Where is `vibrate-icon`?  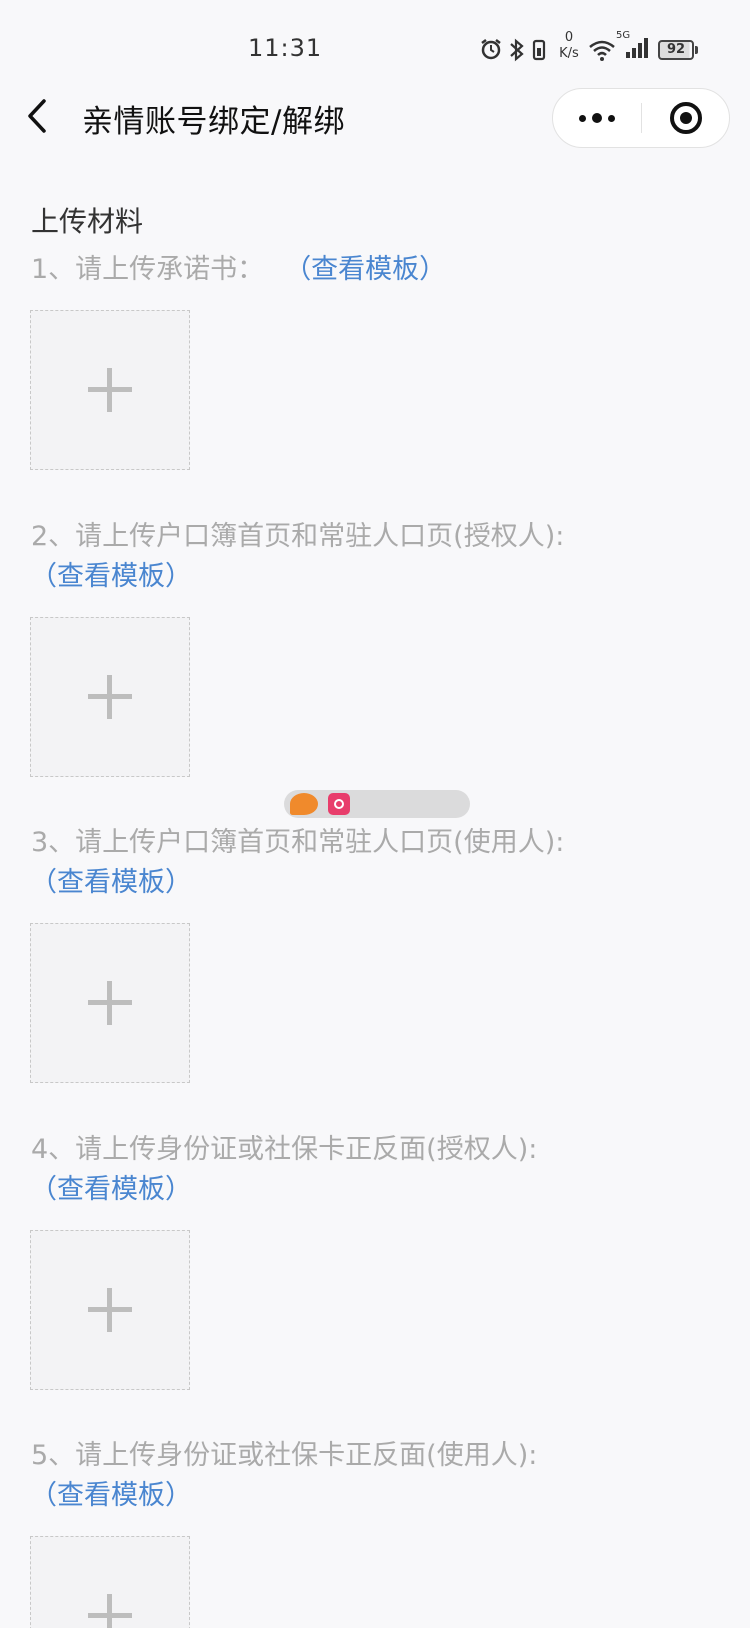 vibrate-icon is located at coordinates (539, 50).